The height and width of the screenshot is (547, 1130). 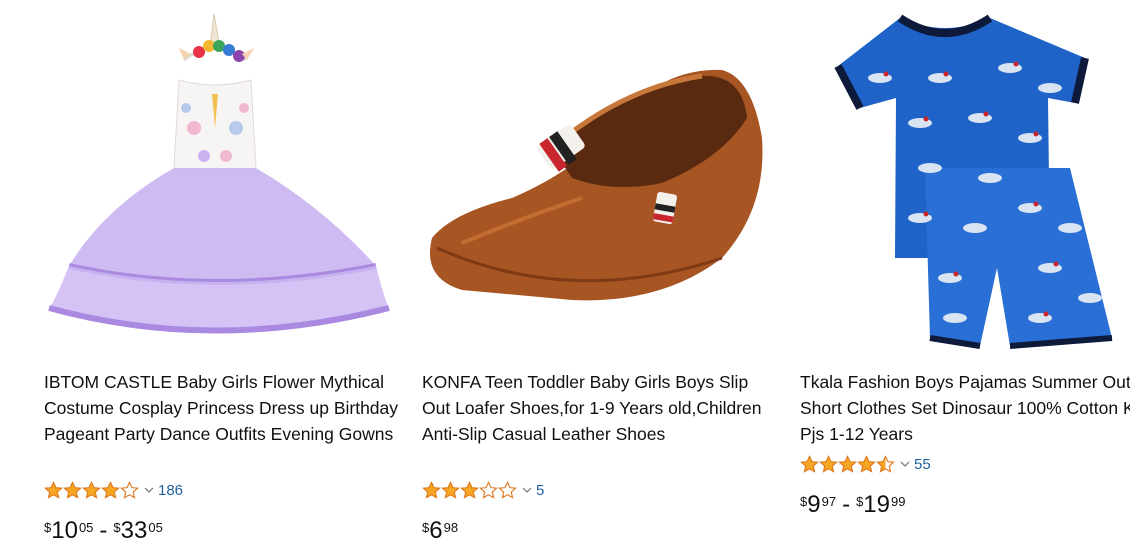 I want to click on price: $ 6 98, so click(x=440, y=531).